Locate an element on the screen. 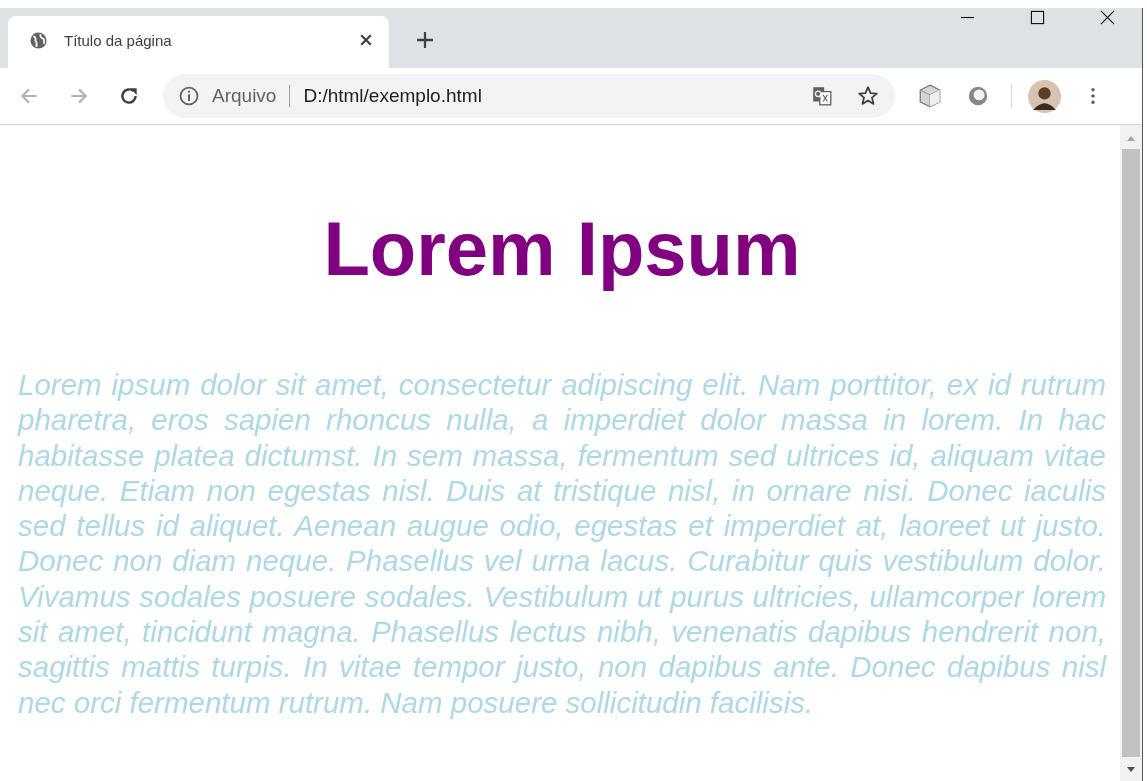 This screenshot has width=1147, height=781. page-heading: Lorem Ipsum is located at coordinates (562, 249).